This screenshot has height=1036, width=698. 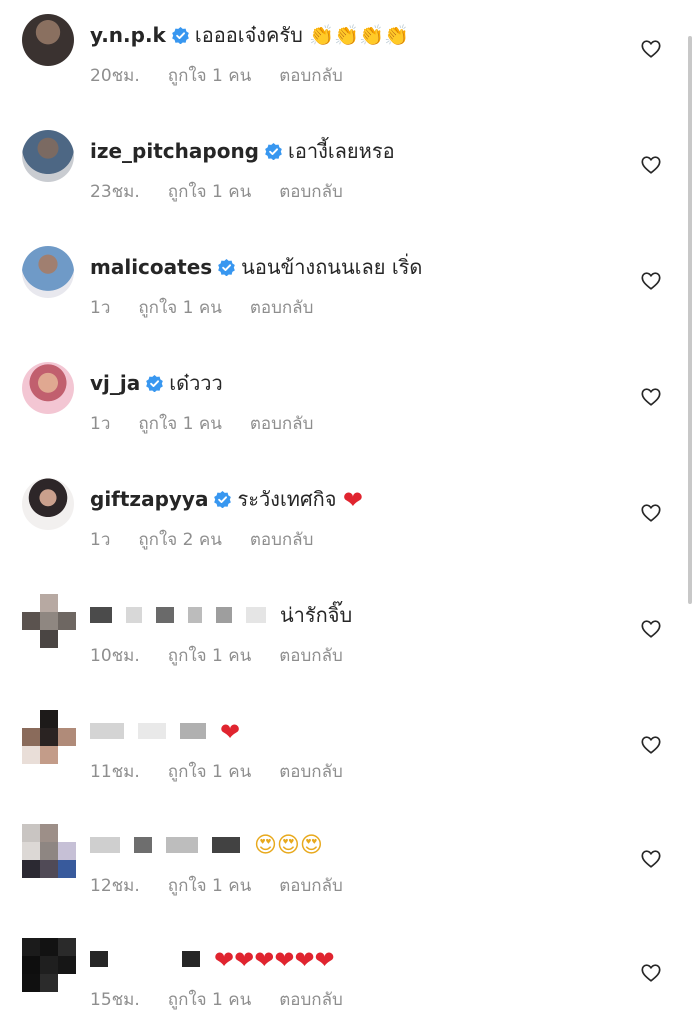 What do you see at coordinates (274, 960) in the screenshot?
I see `red-heart-emoji-icon: ❤❤❤❤❤❤` at bounding box center [274, 960].